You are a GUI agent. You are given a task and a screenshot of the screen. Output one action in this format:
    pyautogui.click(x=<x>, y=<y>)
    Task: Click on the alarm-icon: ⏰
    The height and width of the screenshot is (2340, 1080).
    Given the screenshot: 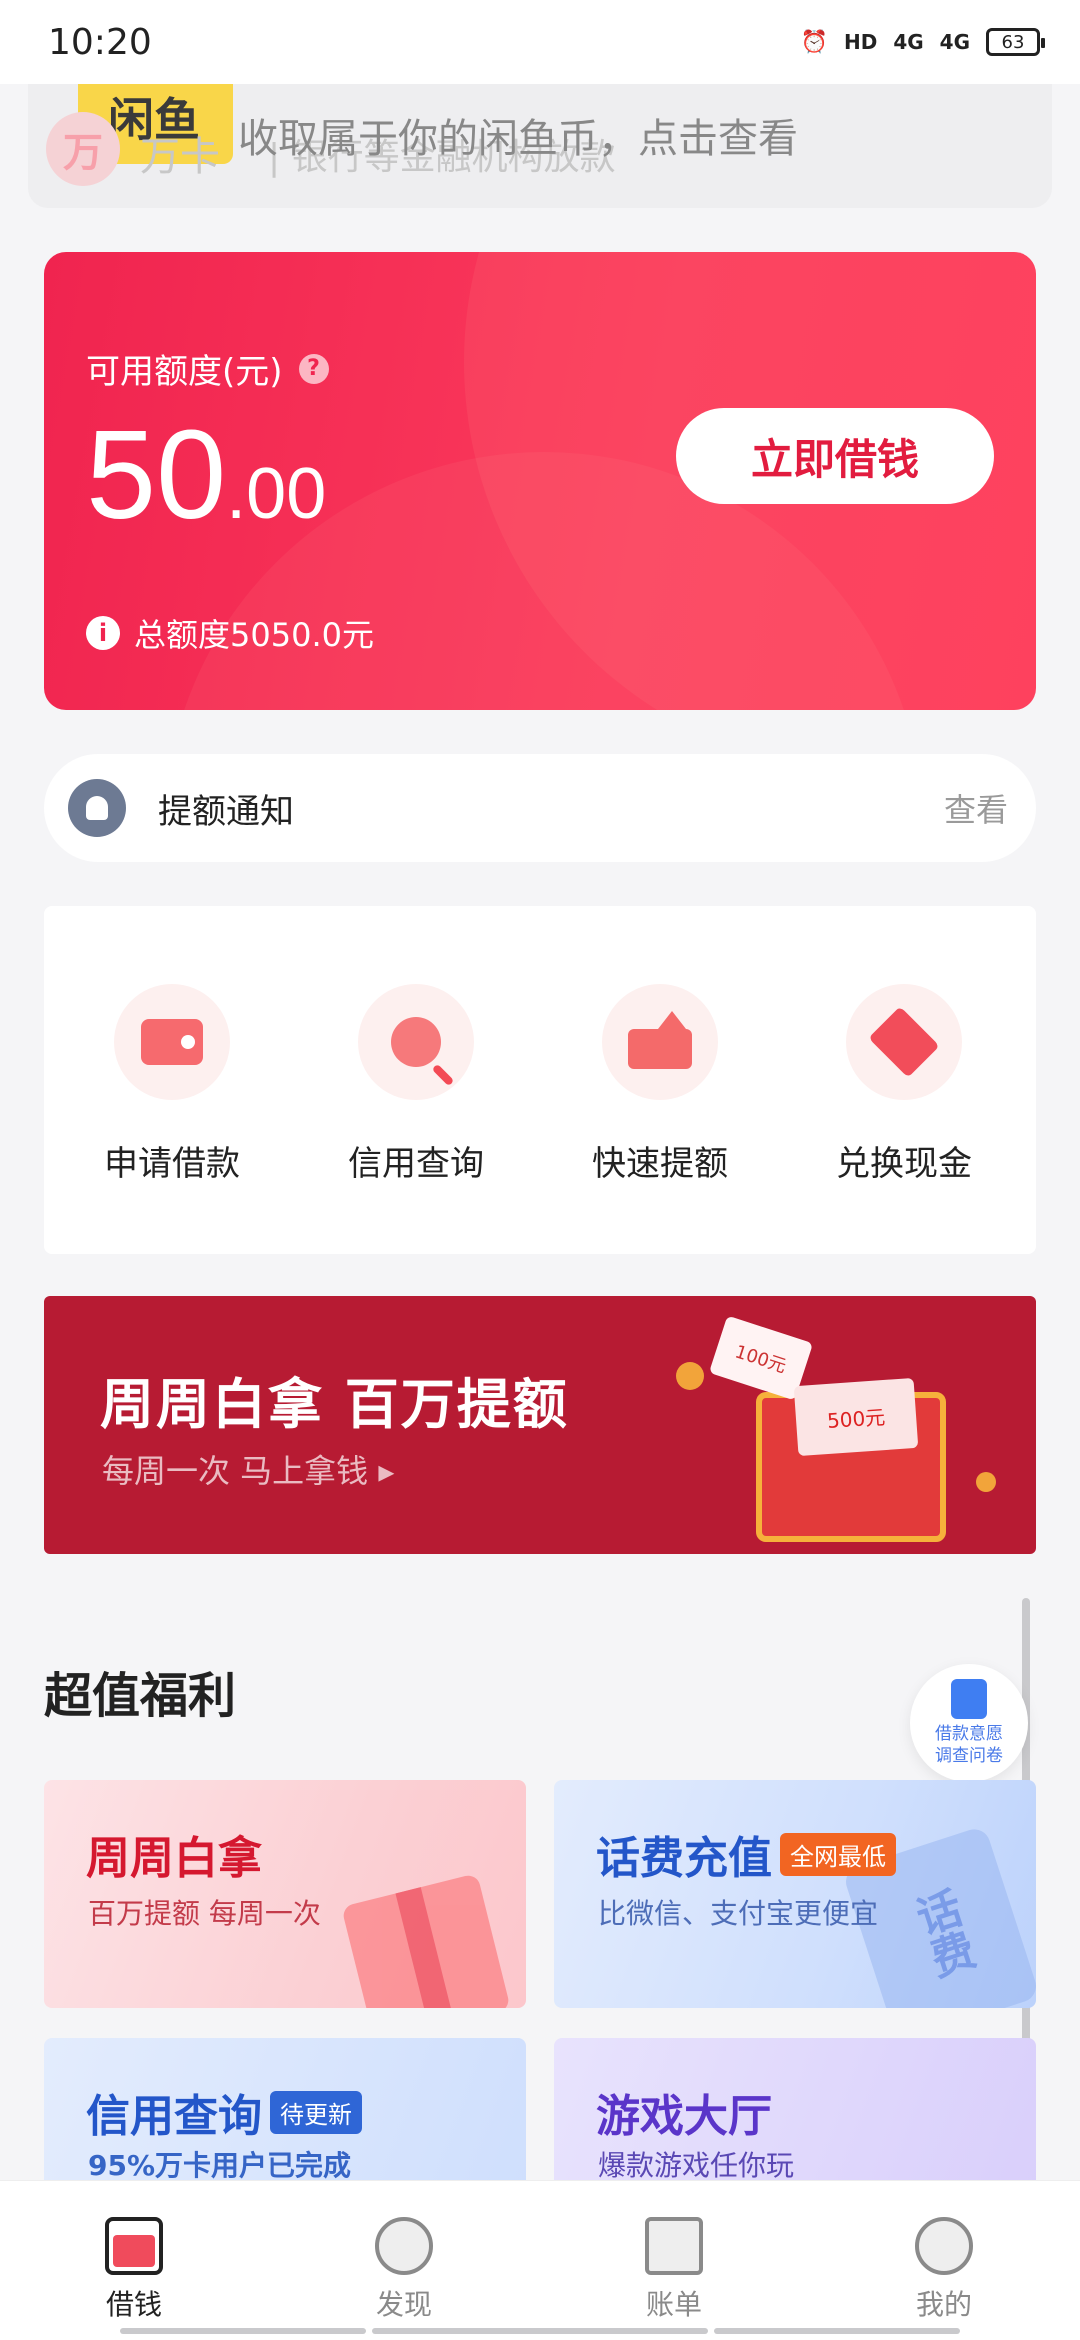 What is the action you would take?
    pyautogui.click(x=814, y=42)
    